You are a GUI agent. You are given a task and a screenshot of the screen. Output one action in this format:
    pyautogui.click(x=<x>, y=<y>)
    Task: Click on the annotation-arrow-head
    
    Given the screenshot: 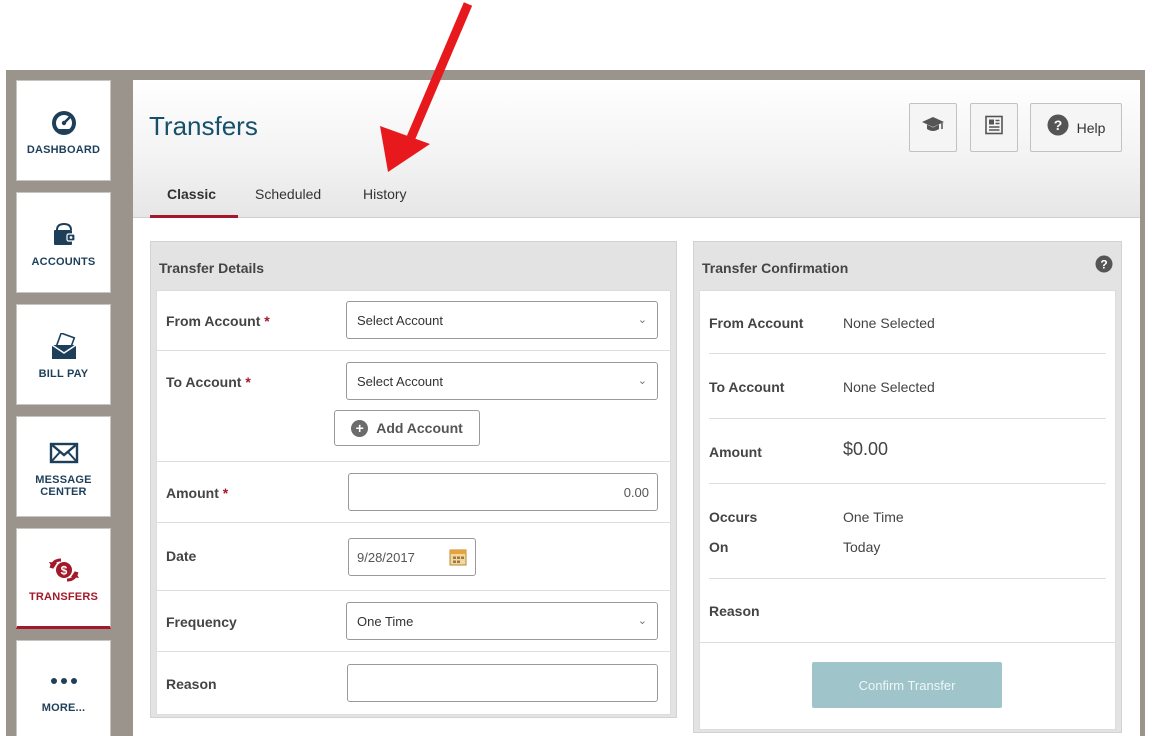 What is the action you would take?
    pyautogui.click(x=405, y=149)
    